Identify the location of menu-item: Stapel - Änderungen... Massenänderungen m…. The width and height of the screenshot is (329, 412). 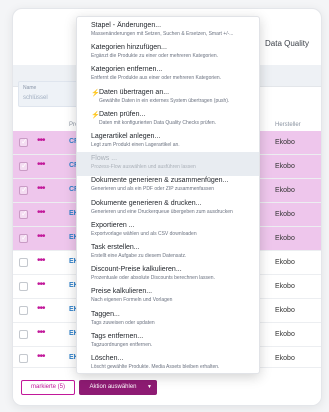
(168, 31).